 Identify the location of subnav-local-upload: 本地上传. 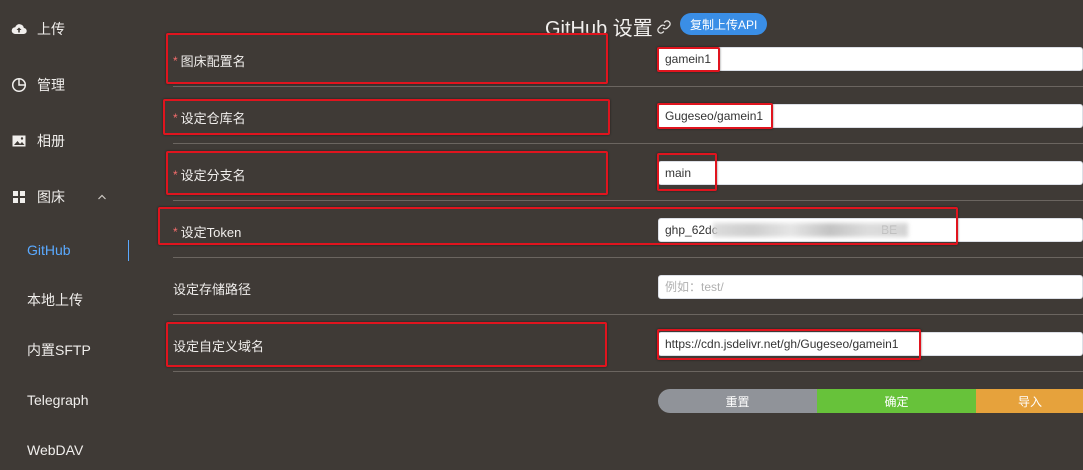
(55, 300).